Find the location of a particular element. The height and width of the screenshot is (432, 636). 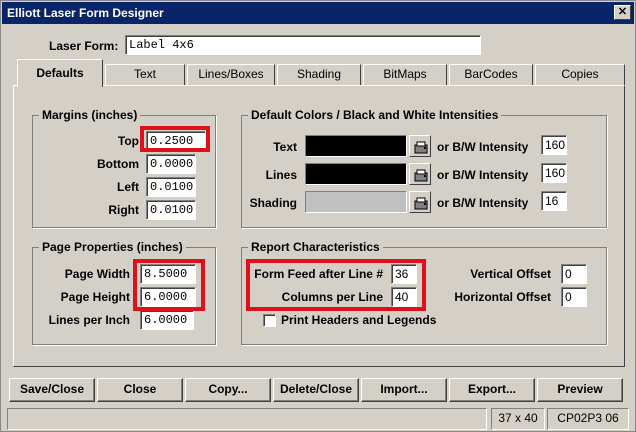

lines-per-inch-input: 6.0000 is located at coordinates (167, 320).